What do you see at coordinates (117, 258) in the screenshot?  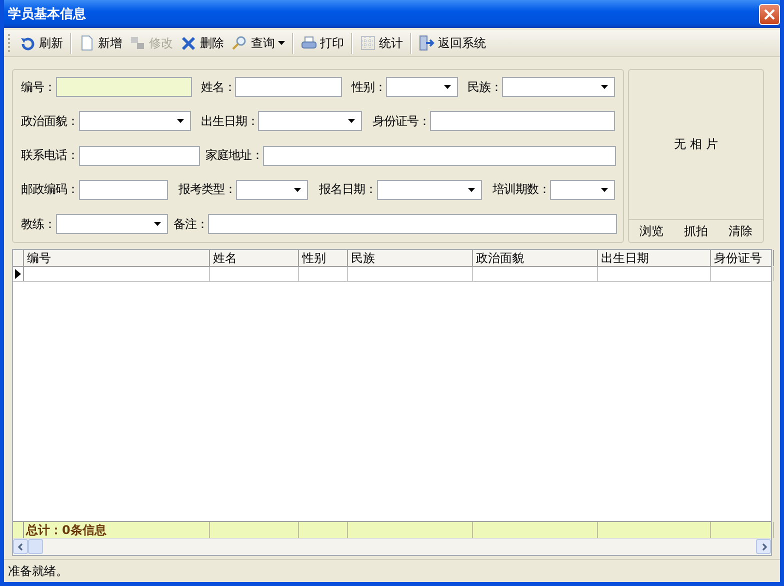 I see `column-header: 编号` at bounding box center [117, 258].